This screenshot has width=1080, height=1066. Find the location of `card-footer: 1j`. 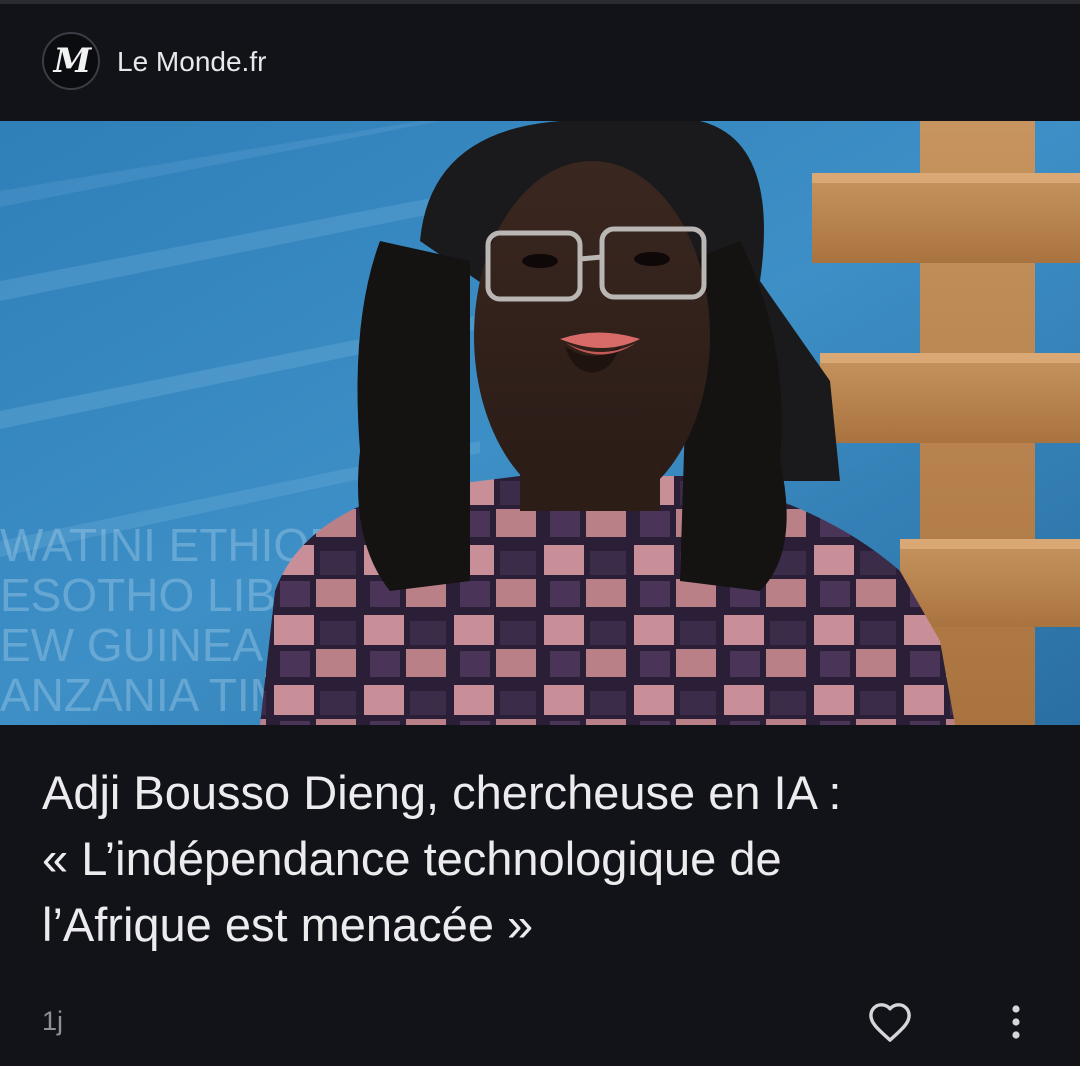

card-footer: 1j is located at coordinates (540, 1025).